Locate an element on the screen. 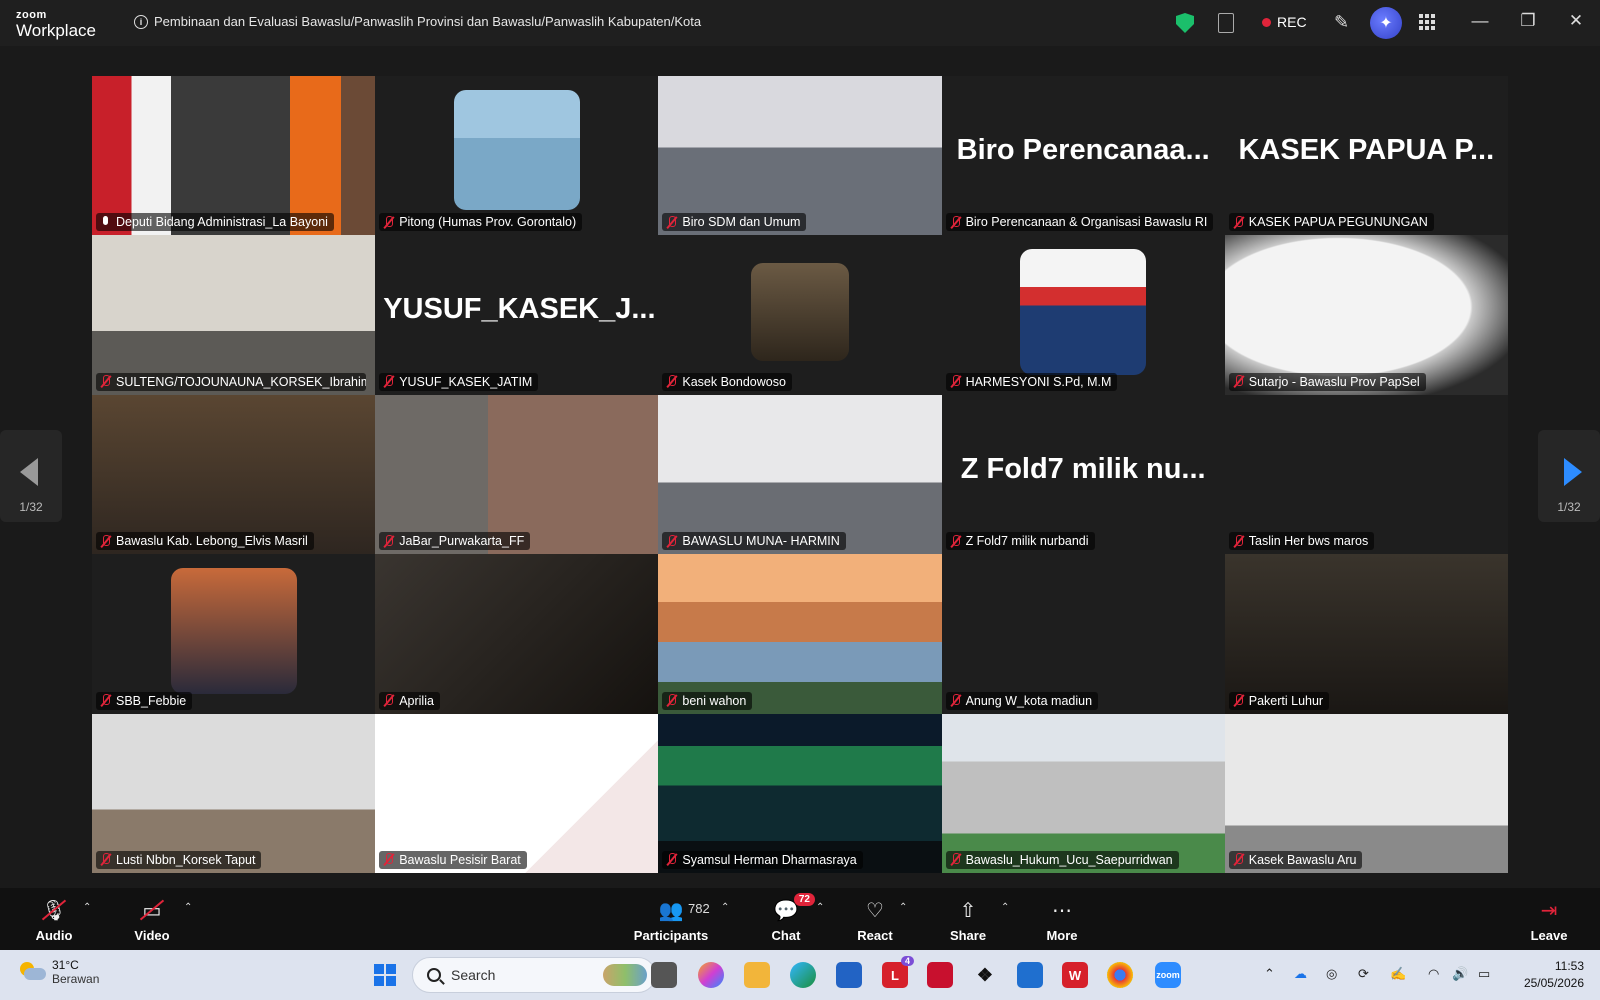 This screenshot has height=1000, width=1600. zoom-taskbar-icon: zoom is located at coordinates (1168, 975).